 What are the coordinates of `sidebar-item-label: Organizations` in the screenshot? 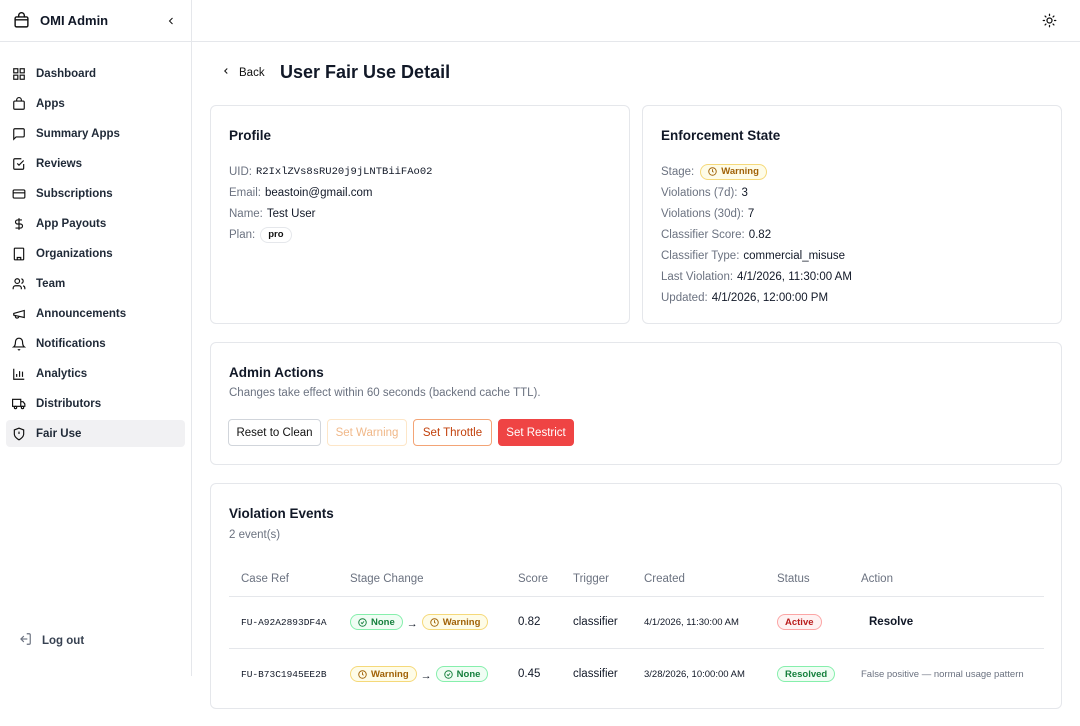 It's located at (74, 253).